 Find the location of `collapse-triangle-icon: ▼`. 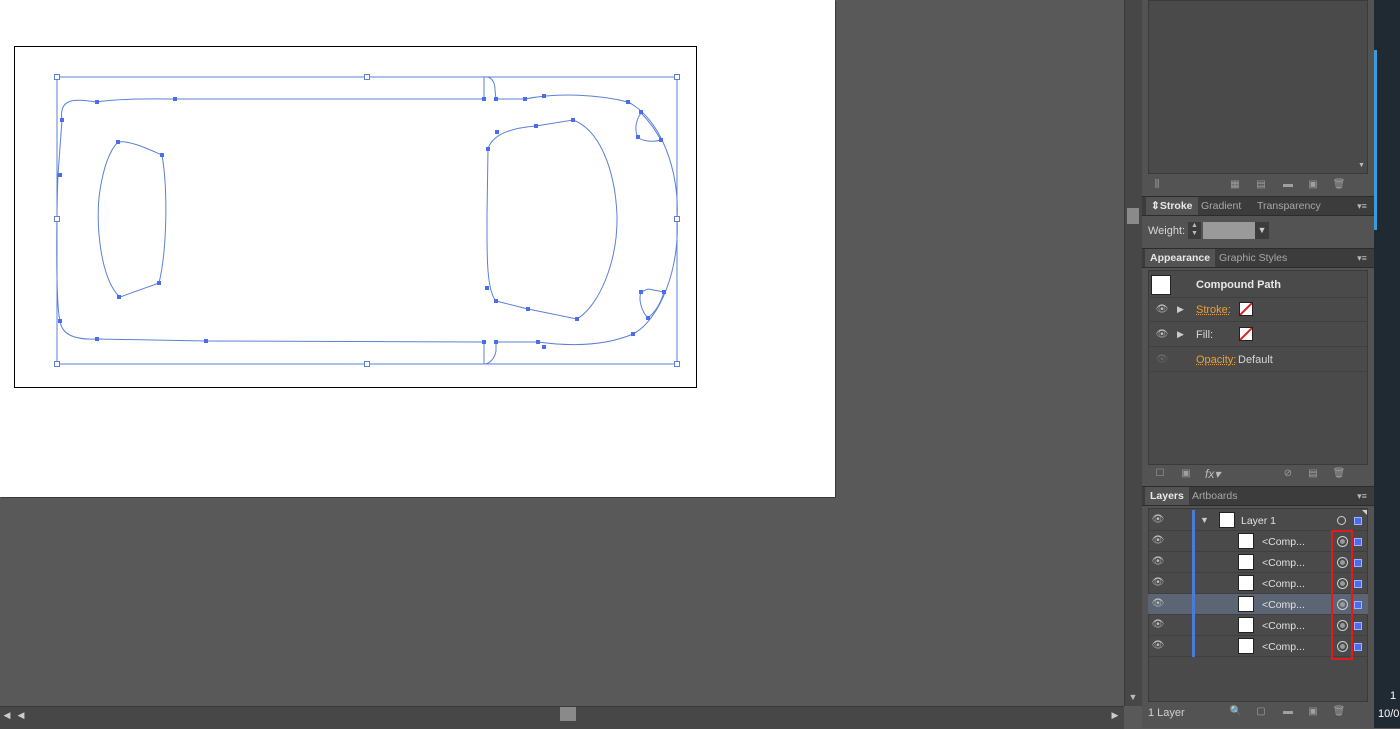

collapse-triangle-icon: ▼ is located at coordinates (1204, 520).